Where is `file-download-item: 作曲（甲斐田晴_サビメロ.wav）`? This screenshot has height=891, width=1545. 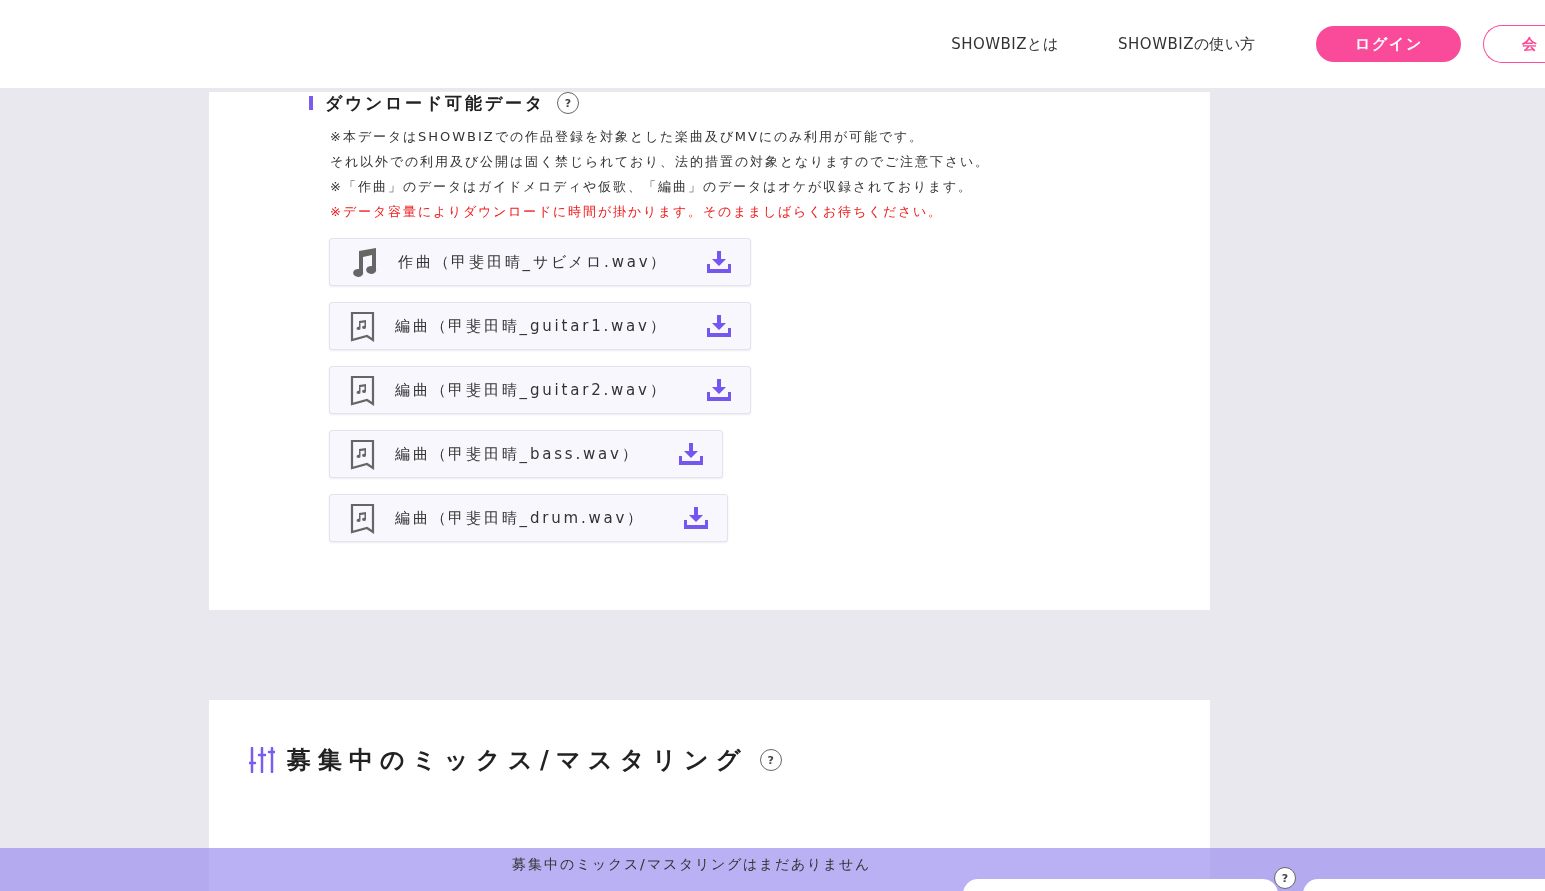 file-download-item: 作曲（甲斐田晴_サビメロ.wav） is located at coordinates (540, 262).